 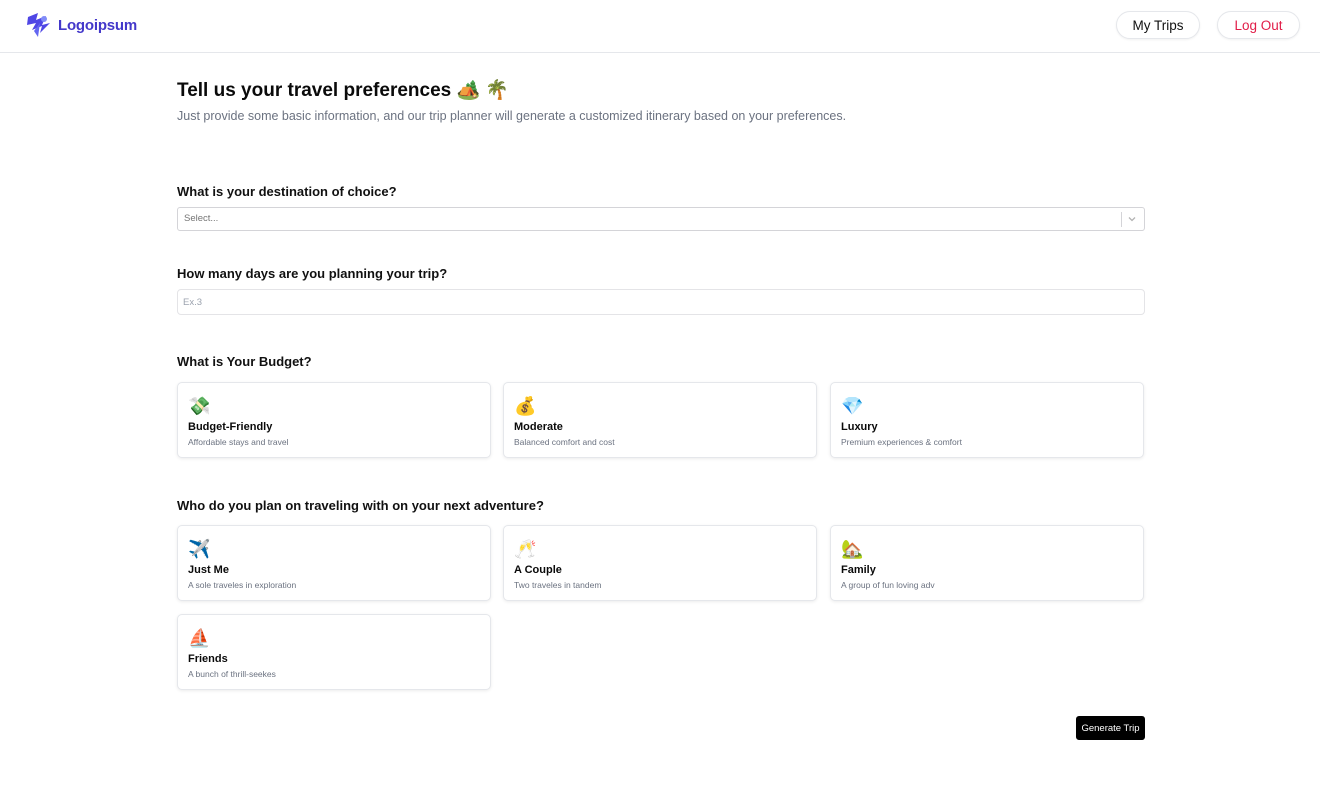 What do you see at coordinates (98, 25) in the screenshot?
I see `logo-text: Logoipsum` at bounding box center [98, 25].